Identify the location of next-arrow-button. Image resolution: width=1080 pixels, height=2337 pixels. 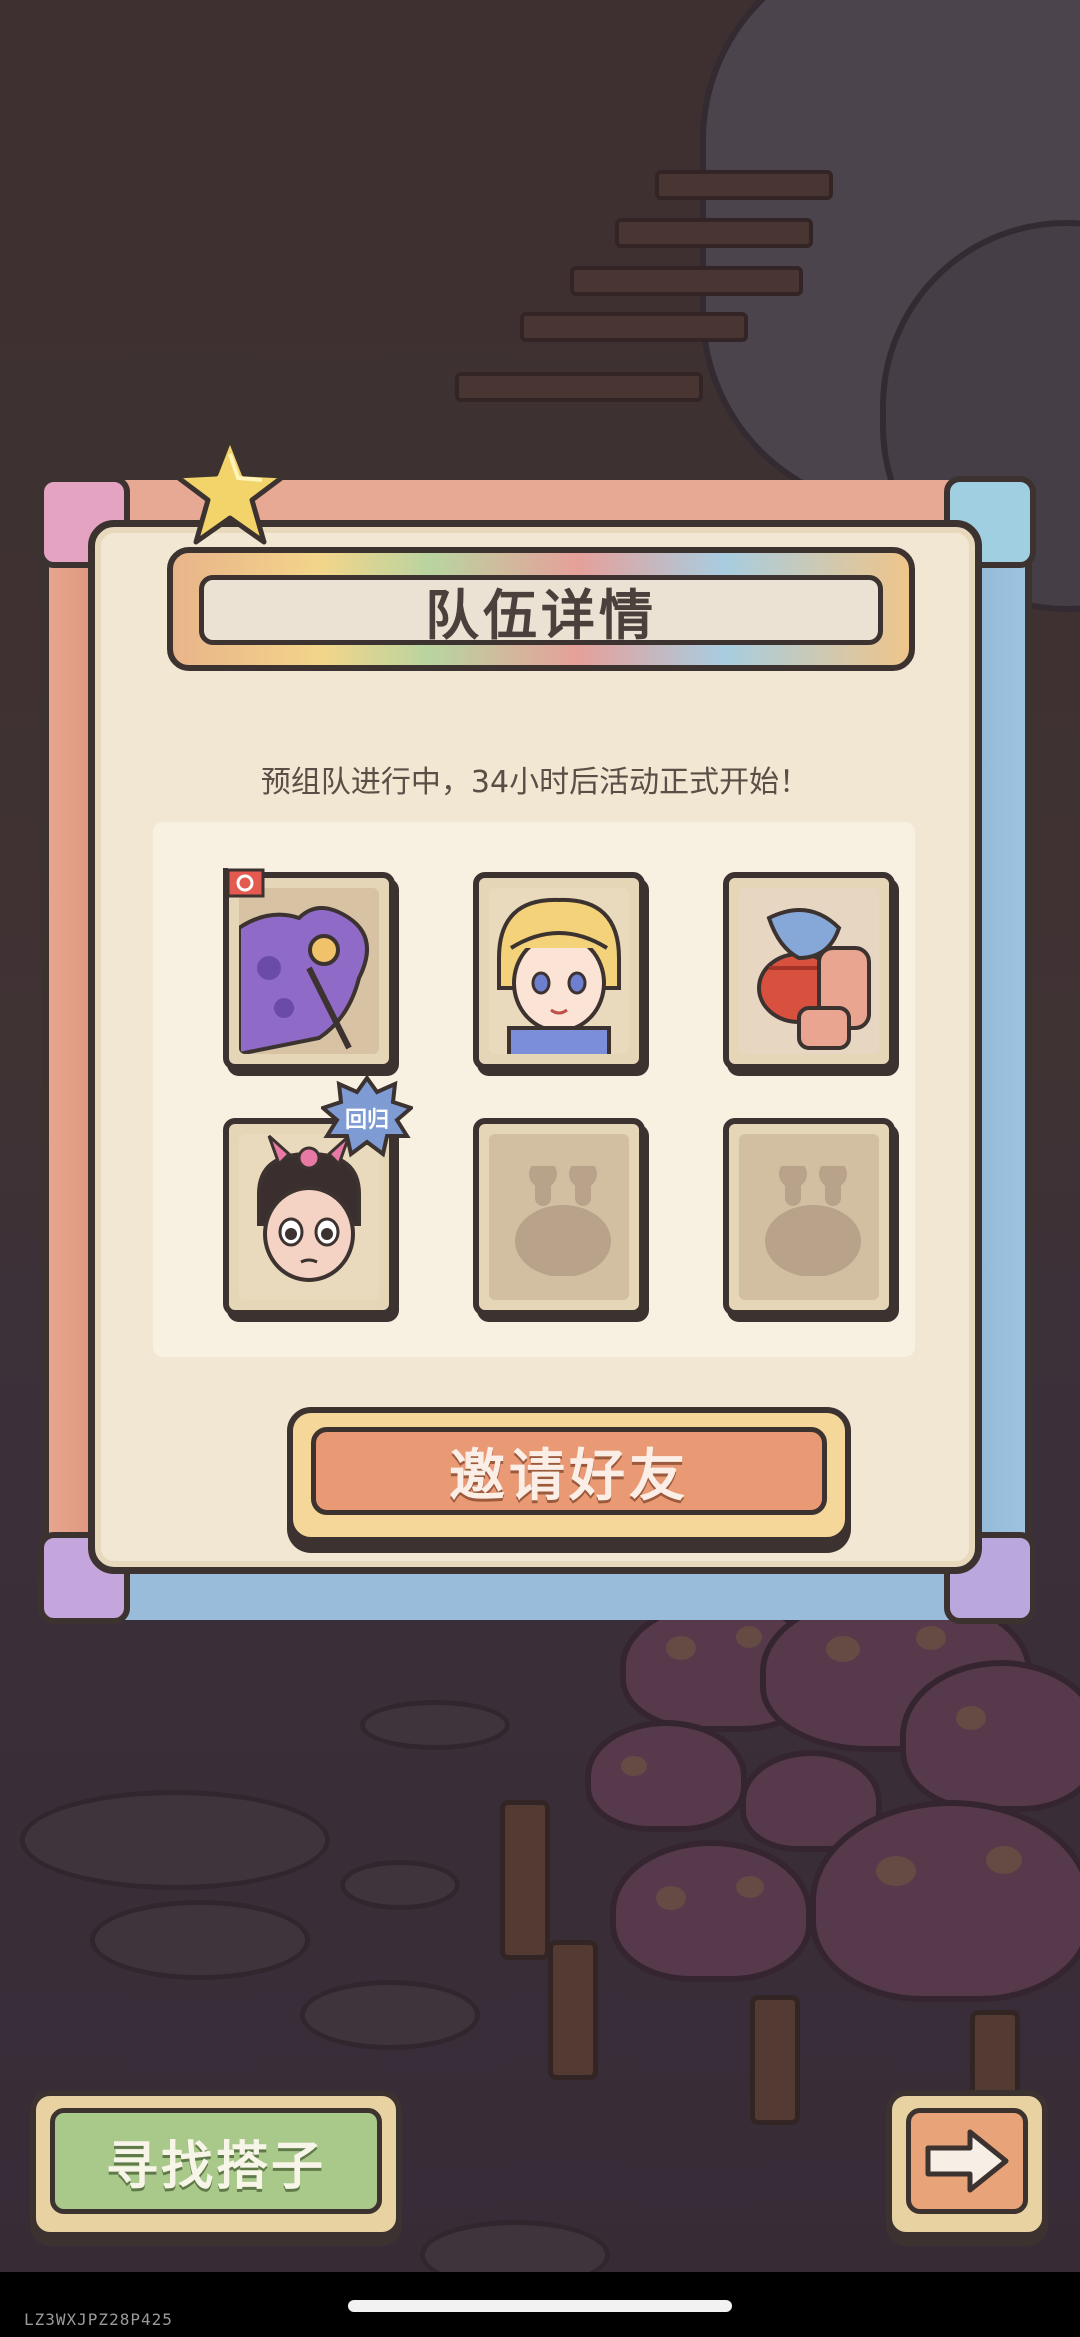
(967, 2164).